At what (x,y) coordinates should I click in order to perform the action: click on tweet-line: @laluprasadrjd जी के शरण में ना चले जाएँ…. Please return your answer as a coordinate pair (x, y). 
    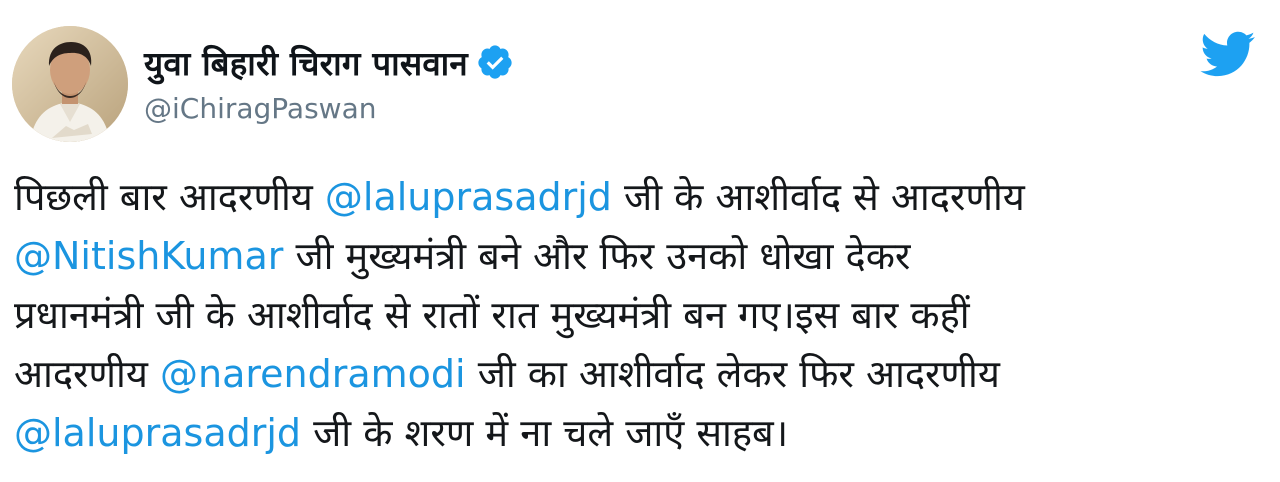
    Looking at the image, I should click on (640, 433).